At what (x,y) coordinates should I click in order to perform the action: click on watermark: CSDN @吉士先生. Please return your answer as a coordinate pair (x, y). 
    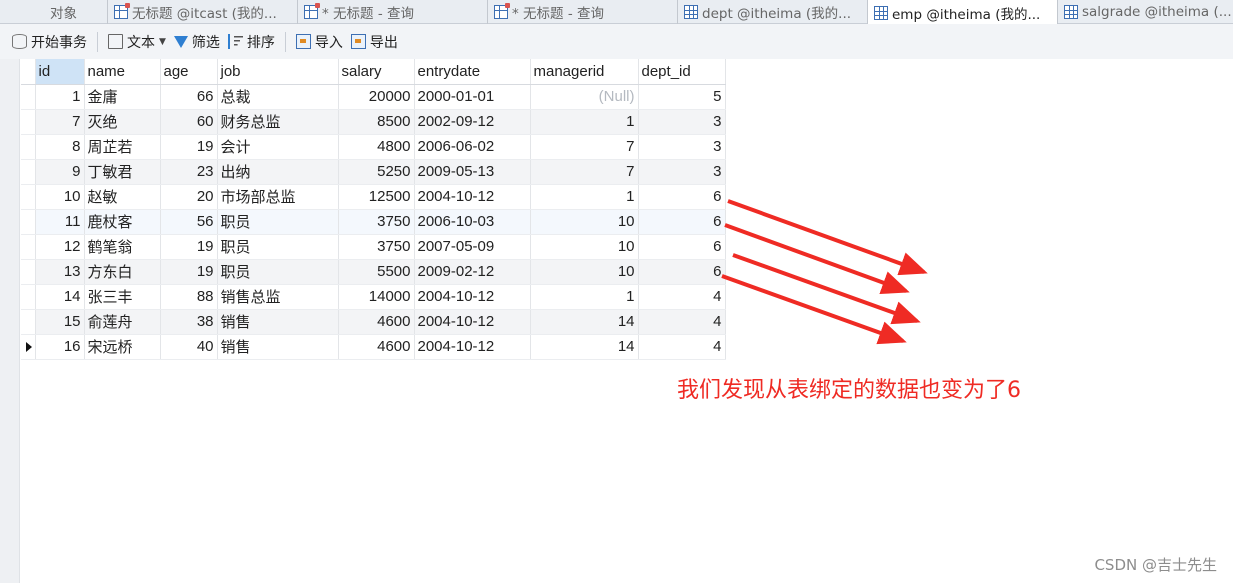
    Looking at the image, I should click on (1155, 565).